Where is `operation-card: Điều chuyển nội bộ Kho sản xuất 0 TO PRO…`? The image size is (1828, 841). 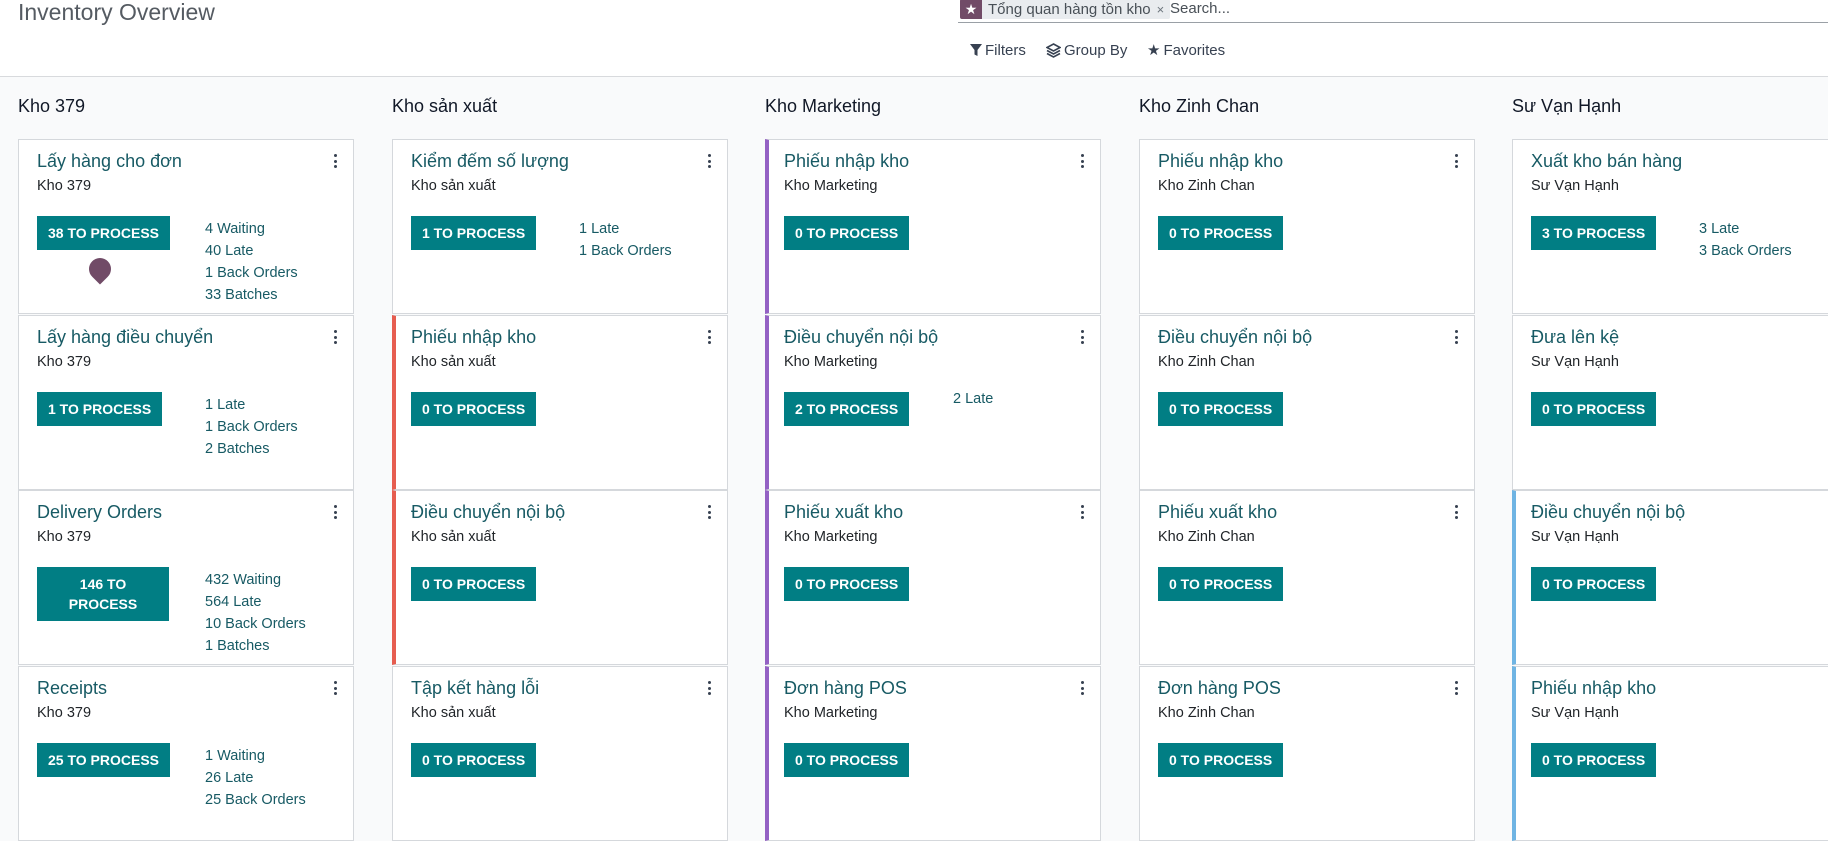 operation-card: Điều chuyển nội bộ Kho sản xuất 0 TO PRO… is located at coordinates (560, 577).